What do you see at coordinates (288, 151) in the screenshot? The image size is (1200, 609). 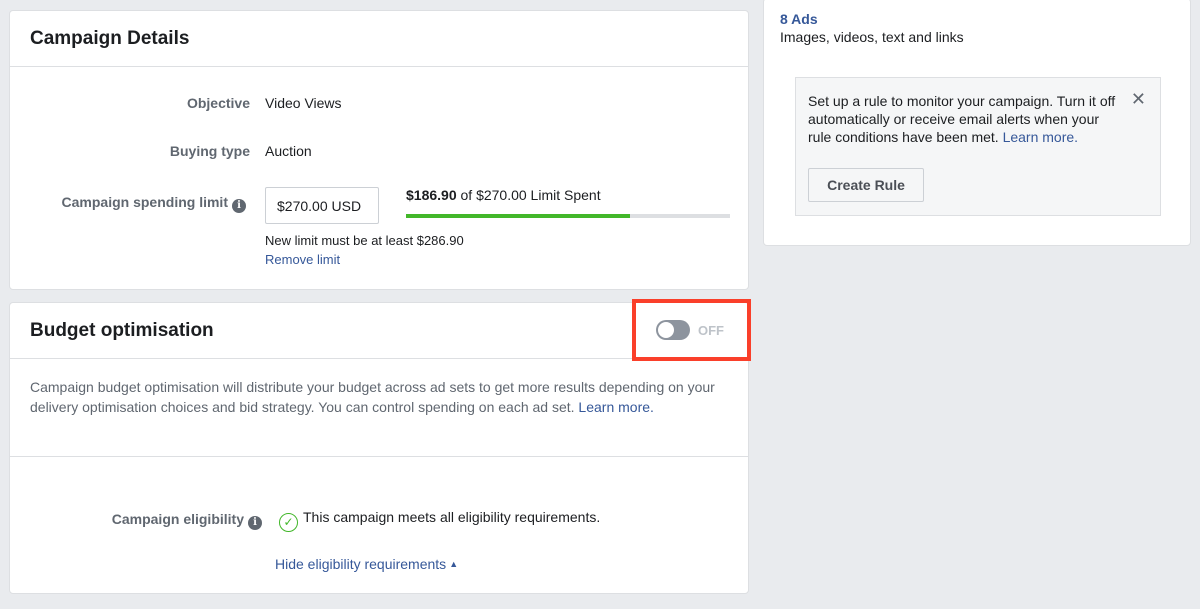 I see `buying-type-value: Auction` at bounding box center [288, 151].